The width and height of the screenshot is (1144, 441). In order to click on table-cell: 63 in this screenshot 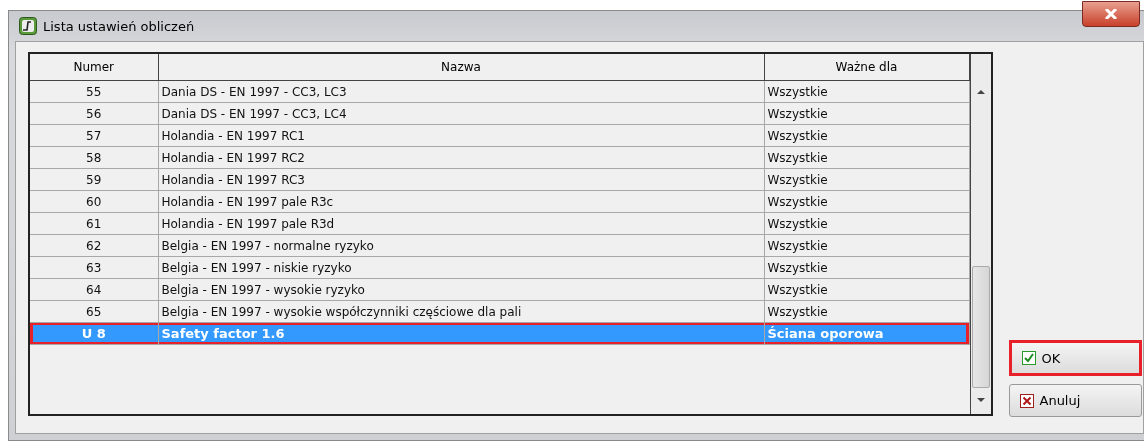, I will do `click(94, 267)`.